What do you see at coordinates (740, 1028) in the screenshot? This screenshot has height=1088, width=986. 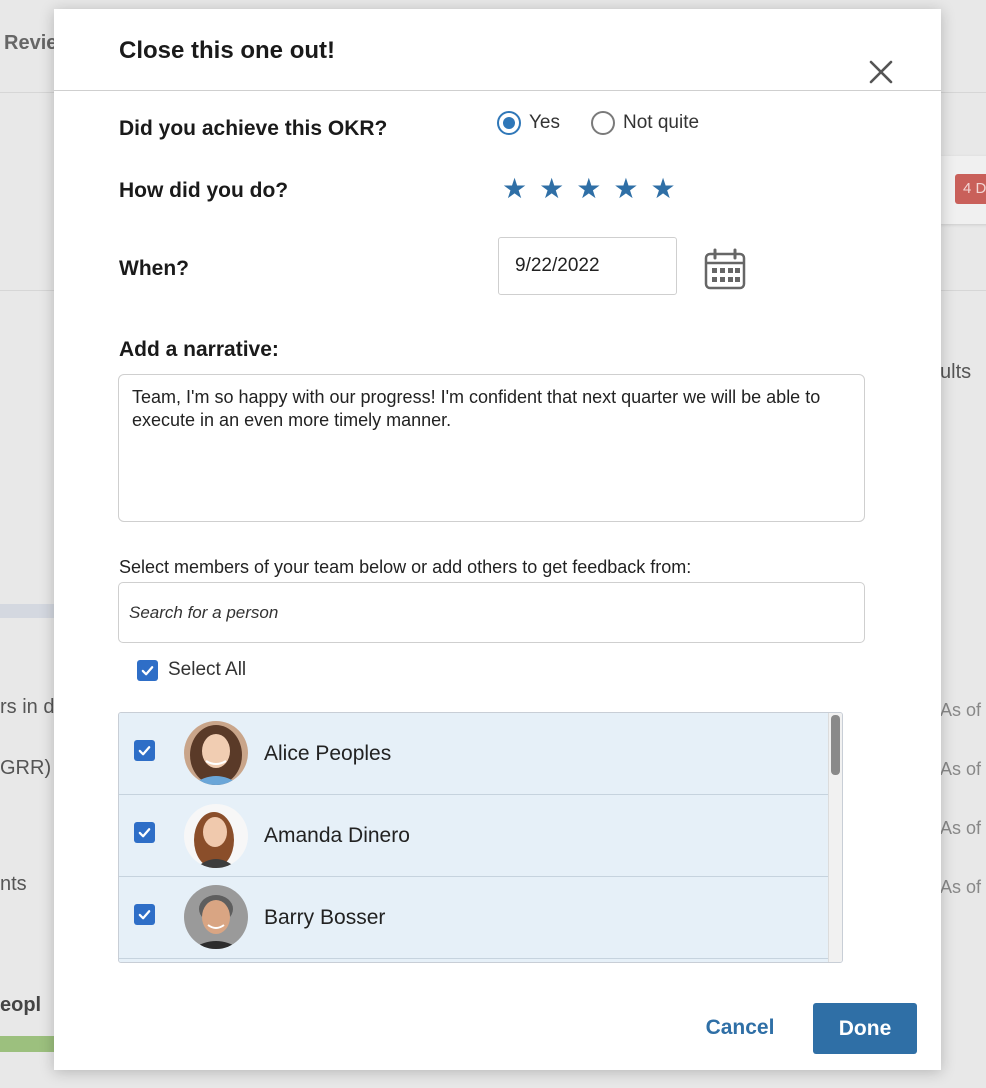 I see `cancel-button: Cancel` at bounding box center [740, 1028].